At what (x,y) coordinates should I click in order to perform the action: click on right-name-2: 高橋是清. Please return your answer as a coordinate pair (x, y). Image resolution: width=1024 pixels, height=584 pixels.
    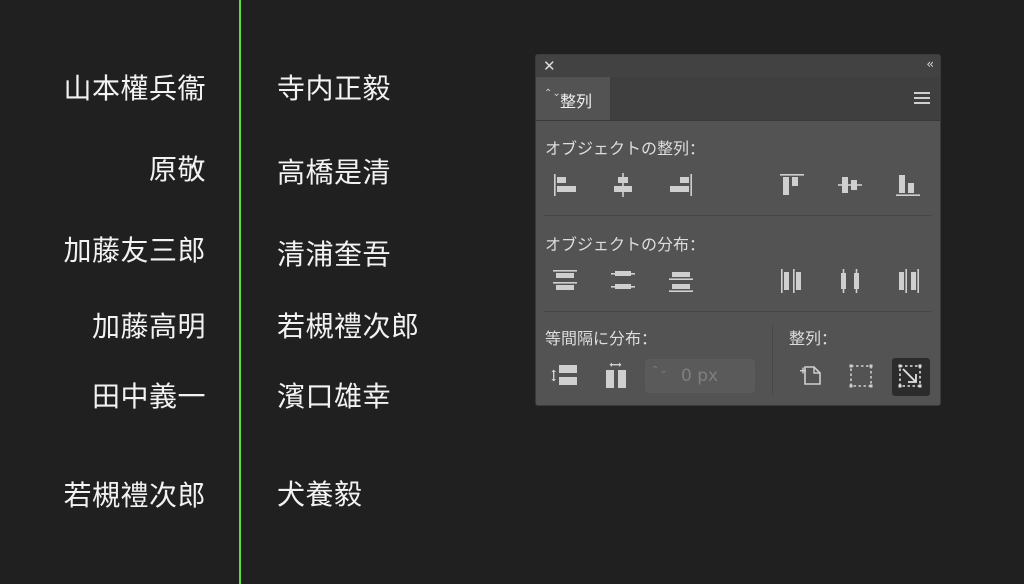
    Looking at the image, I should click on (334, 173).